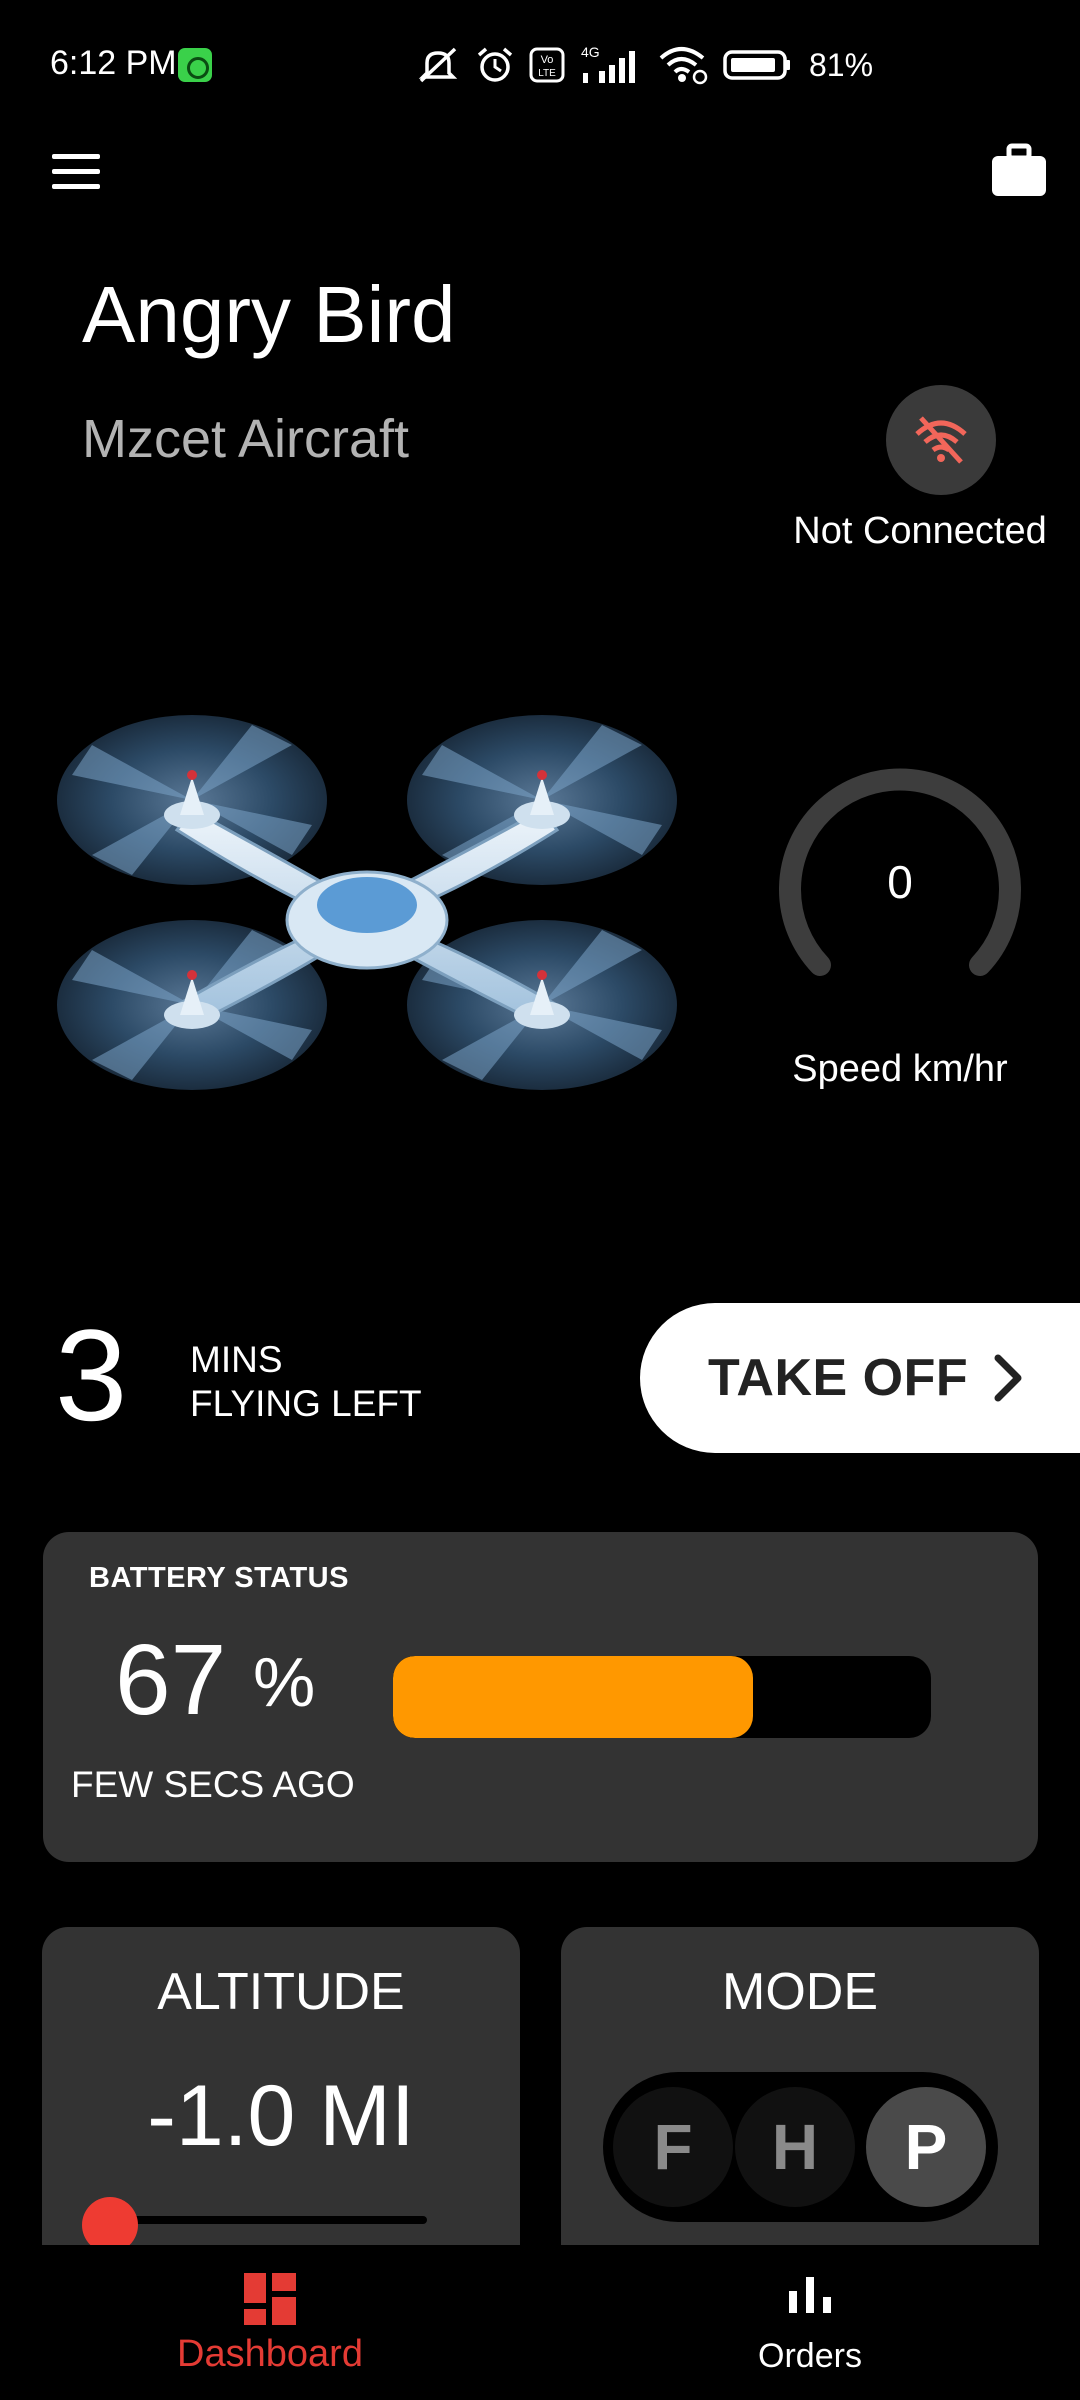 Image resolution: width=1080 pixels, height=2400 pixels. What do you see at coordinates (900, 1069) in the screenshot?
I see `speed-label: Speed km/hr` at bounding box center [900, 1069].